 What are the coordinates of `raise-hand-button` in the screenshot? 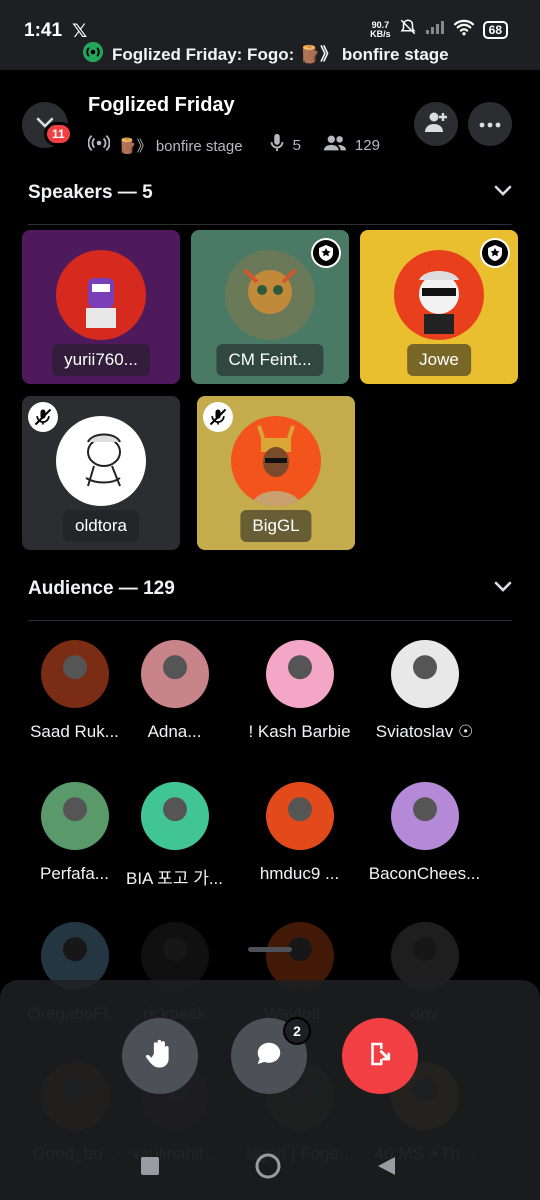 It's located at (160, 1056).